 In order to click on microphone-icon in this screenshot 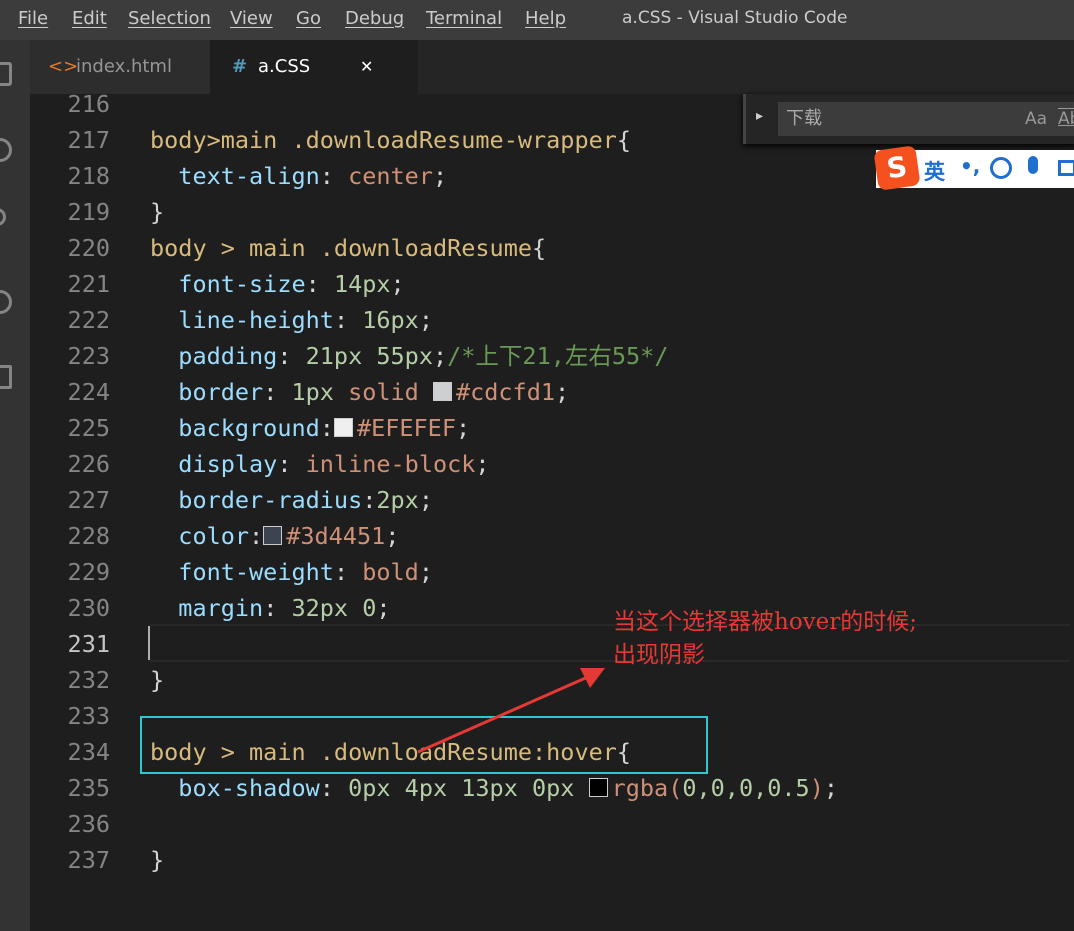, I will do `click(1033, 165)`.